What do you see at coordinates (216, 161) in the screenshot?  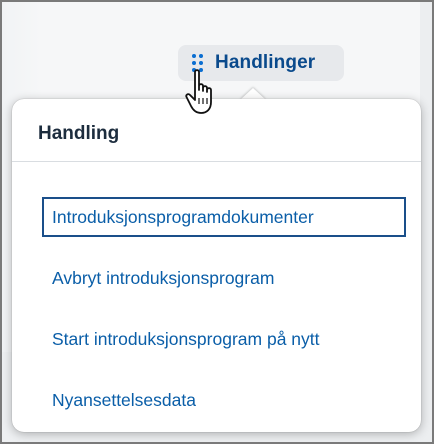 I see `popover-divider` at bounding box center [216, 161].